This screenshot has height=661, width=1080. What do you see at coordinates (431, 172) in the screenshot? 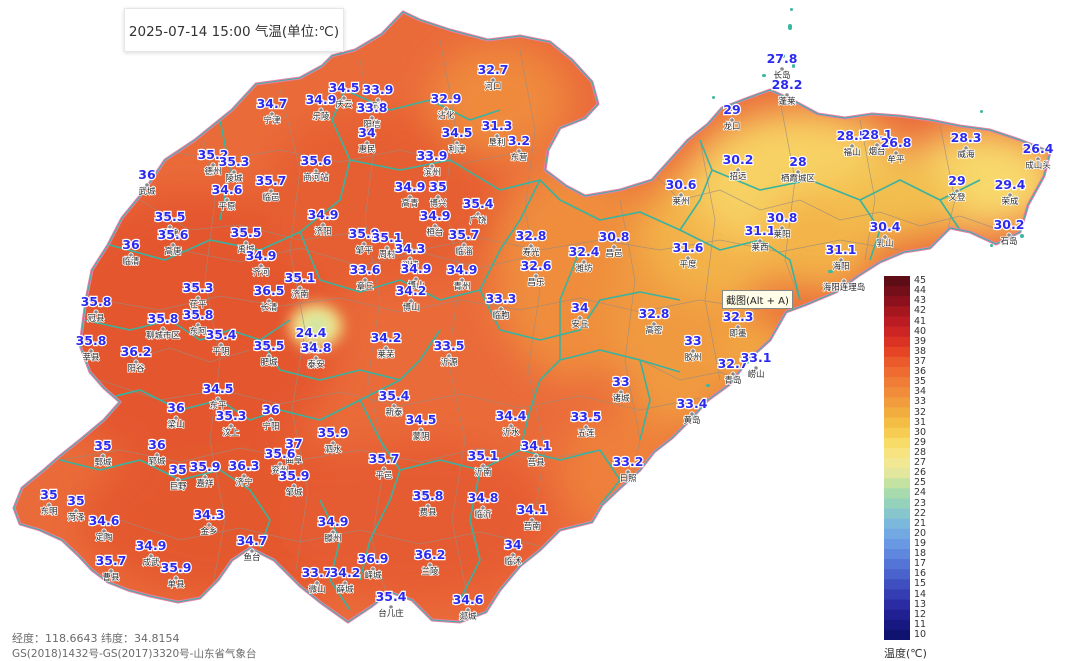
I see `station-name: 滨州` at bounding box center [431, 172].